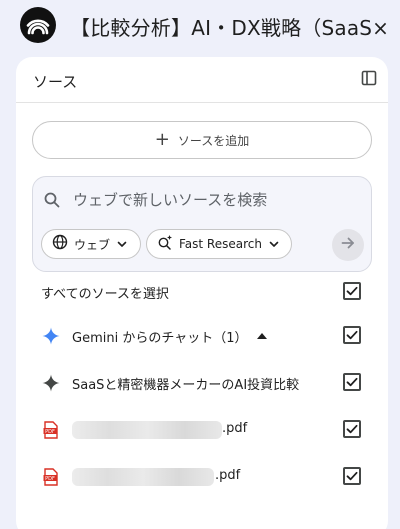 The width and height of the screenshot is (400, 529). Describe the element at coordinates (51, 336) in the screenshot. I see `gemini-sparkle-icon` at that location.